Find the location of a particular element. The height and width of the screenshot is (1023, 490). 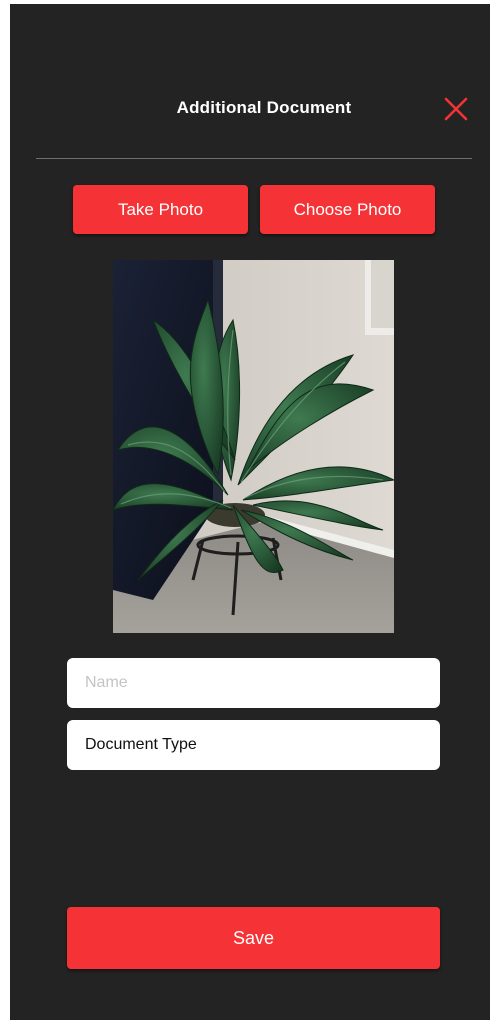

document-type-select: Document Type is located at coordinates (253, 745).